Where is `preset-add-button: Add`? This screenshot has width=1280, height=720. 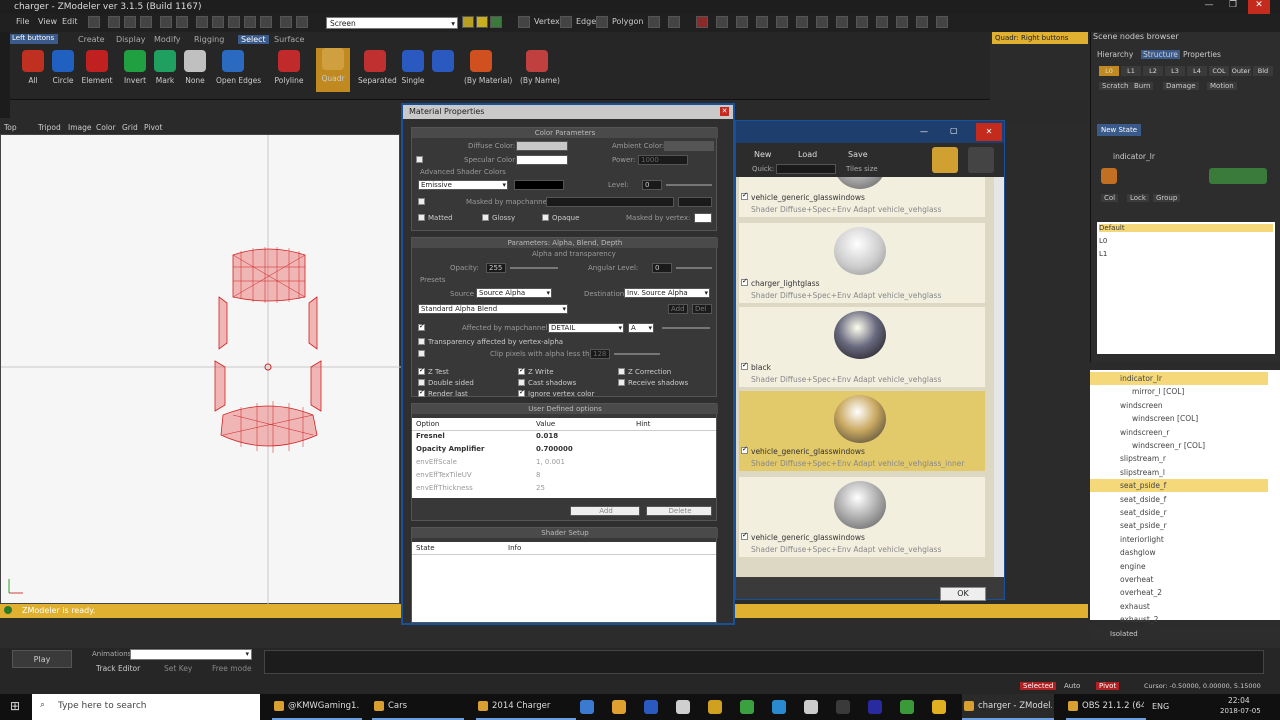 preset-add-button: Add is located at coordinates (678, 309).